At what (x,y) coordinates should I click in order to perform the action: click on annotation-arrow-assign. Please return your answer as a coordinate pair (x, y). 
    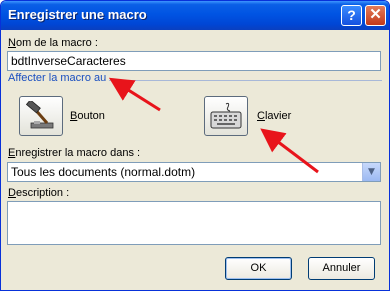
    Looking at the image, I should click on (134, 94).